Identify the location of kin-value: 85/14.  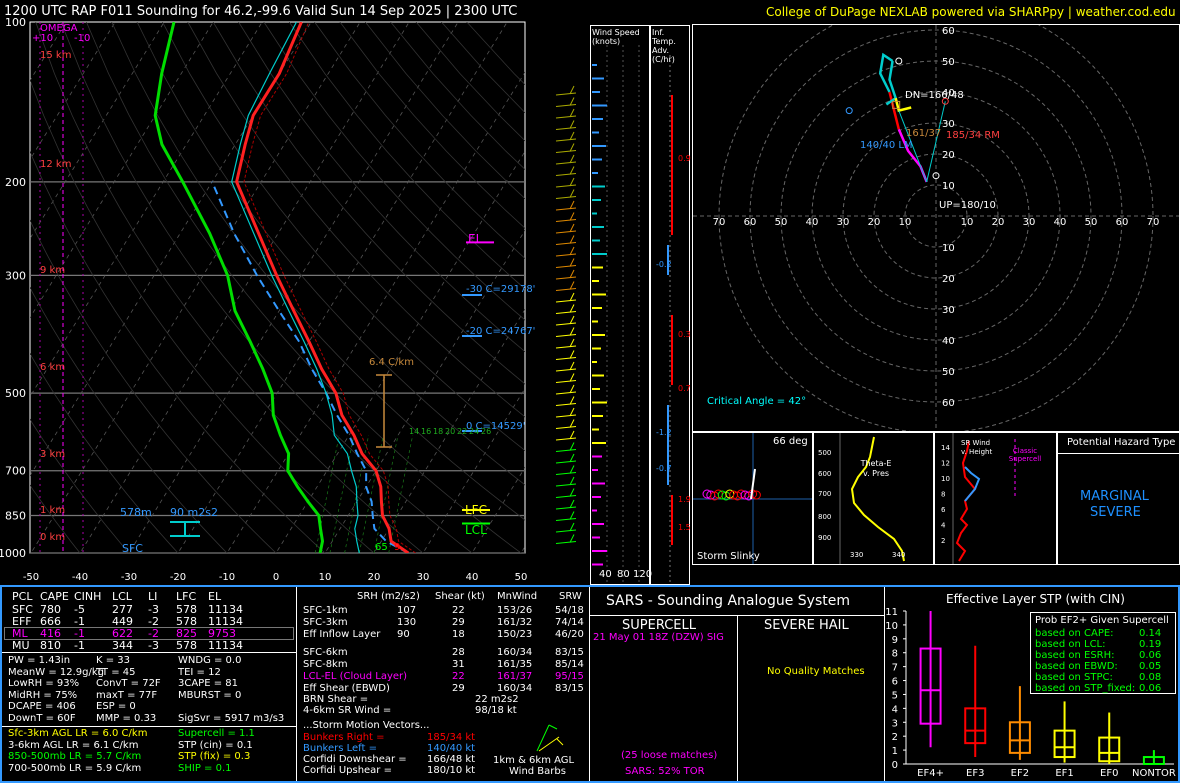
(569, 664).